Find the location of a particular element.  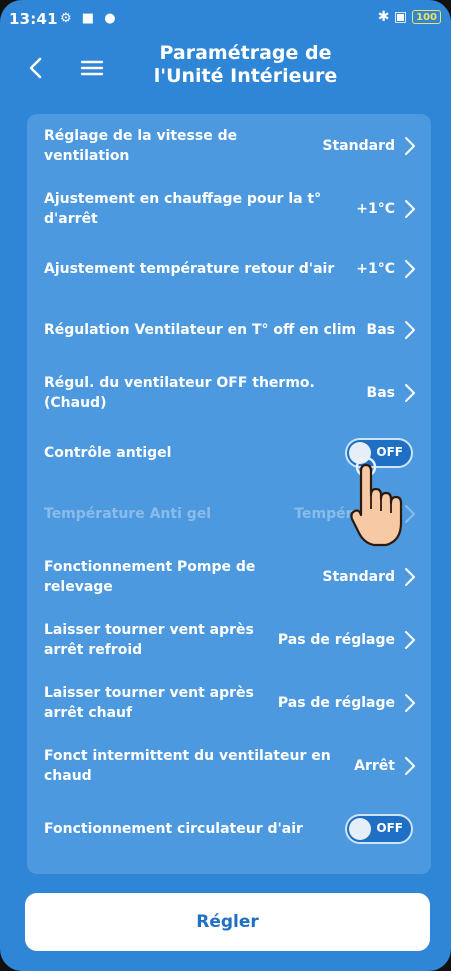

setting-label: Ajustement température retour d'air is located at coordinates (189, 269).